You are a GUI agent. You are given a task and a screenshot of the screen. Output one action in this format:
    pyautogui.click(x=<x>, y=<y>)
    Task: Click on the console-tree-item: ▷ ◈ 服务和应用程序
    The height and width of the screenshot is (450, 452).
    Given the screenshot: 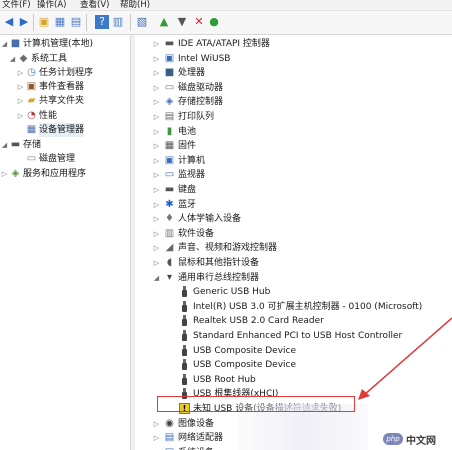 What is the action you would take?
    pyautogui.click(x=64, y=174)
    